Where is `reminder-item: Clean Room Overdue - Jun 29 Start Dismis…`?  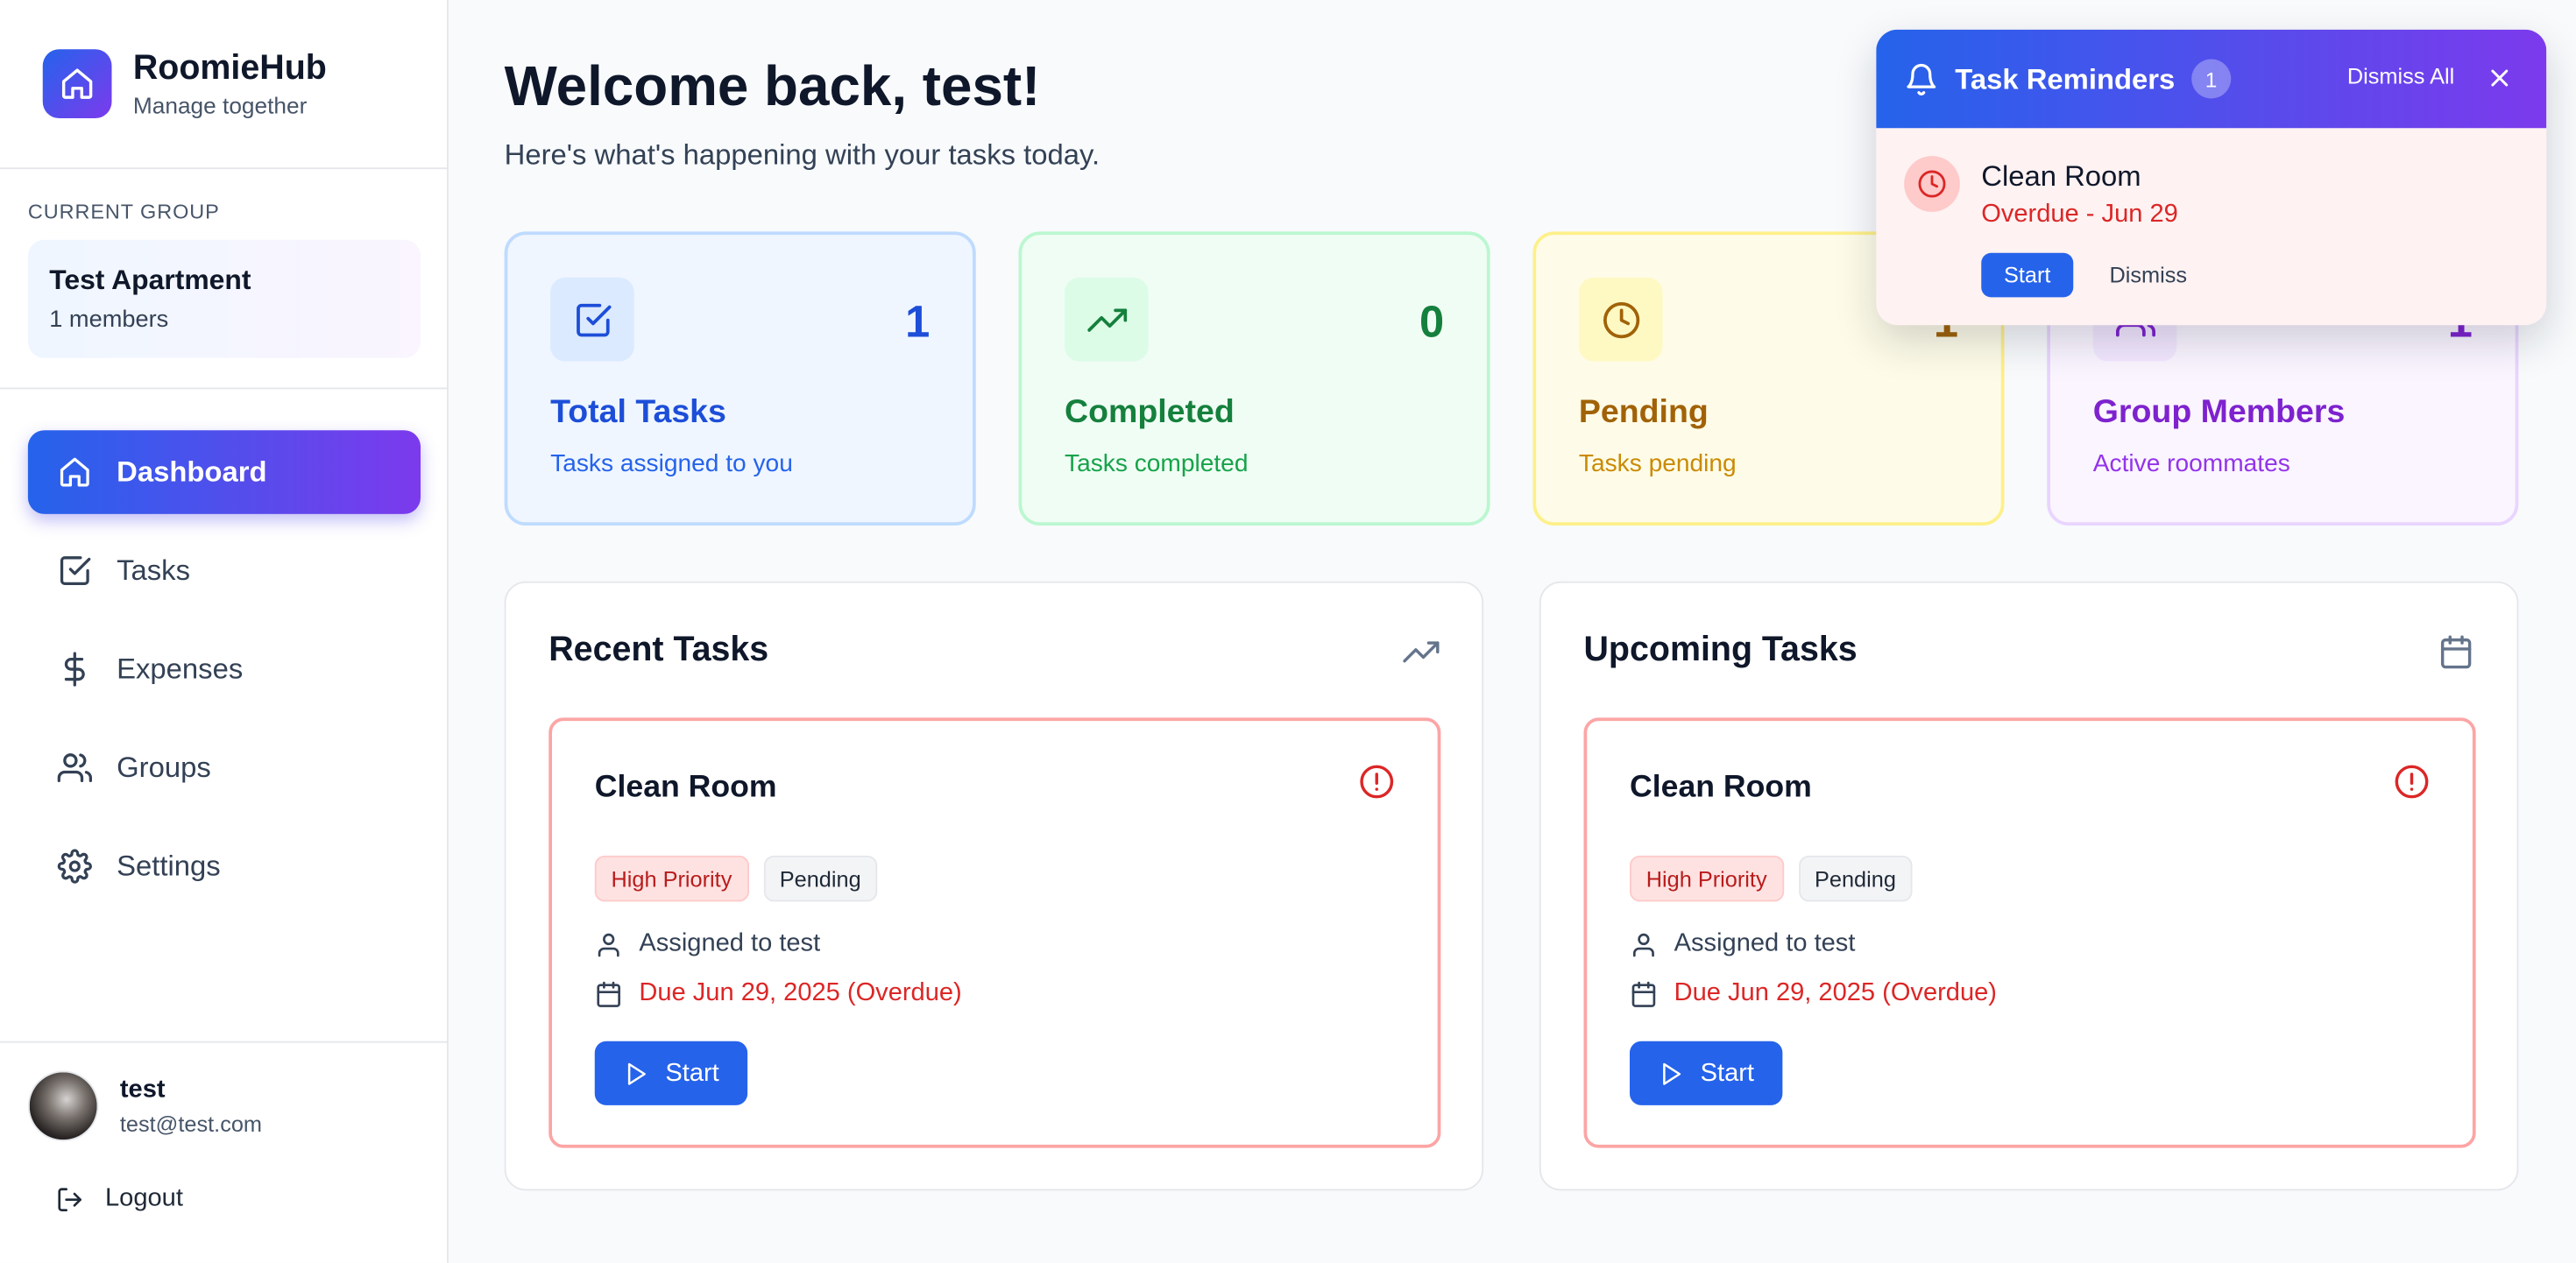
reminder-item: Clean Room Overdue - Jun 29 Start Dismis… is located at coordinates (2211, 226).